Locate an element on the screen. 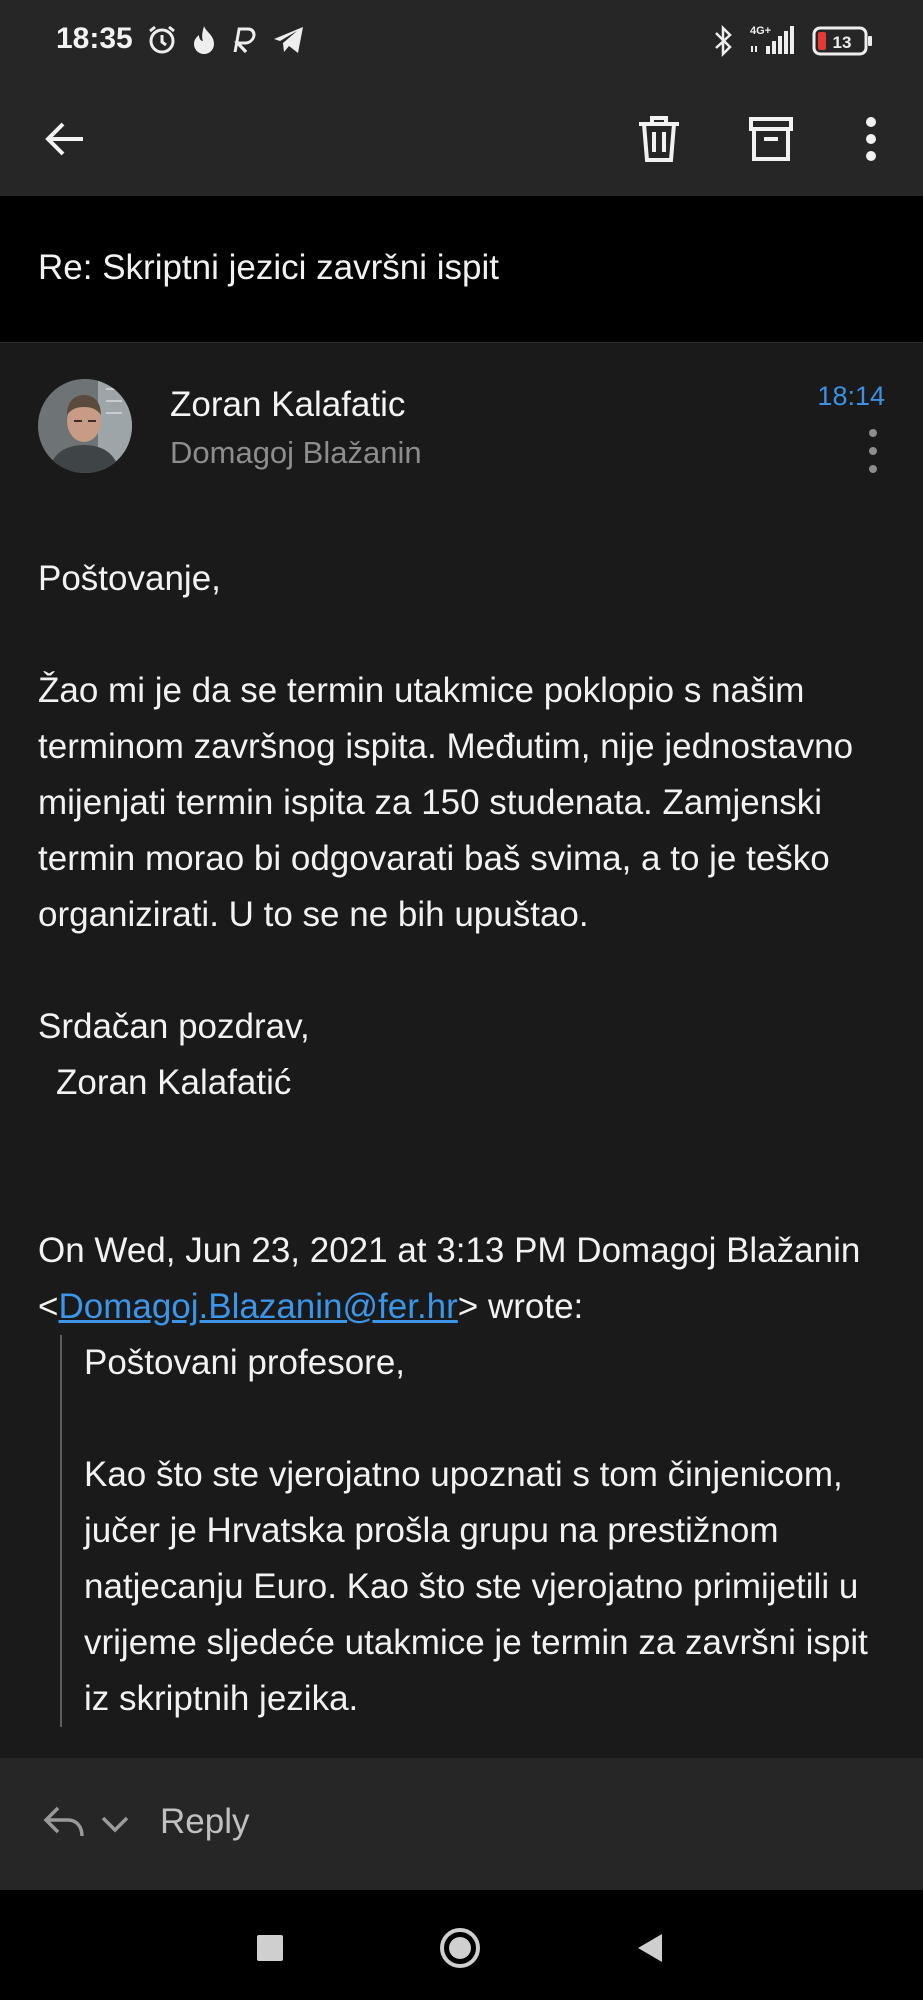 The image size is (923, 2000). subject-bar: Re: Skriptni jezici završni ispit is located at coordinates (461, 269).